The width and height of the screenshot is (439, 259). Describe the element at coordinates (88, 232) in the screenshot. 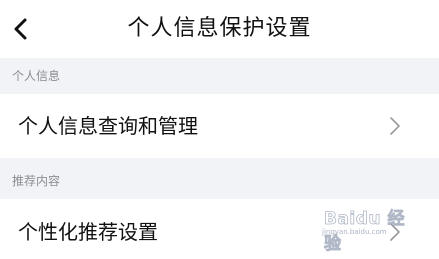

I see `list-item-label: 个性化推荐设置` at that location.